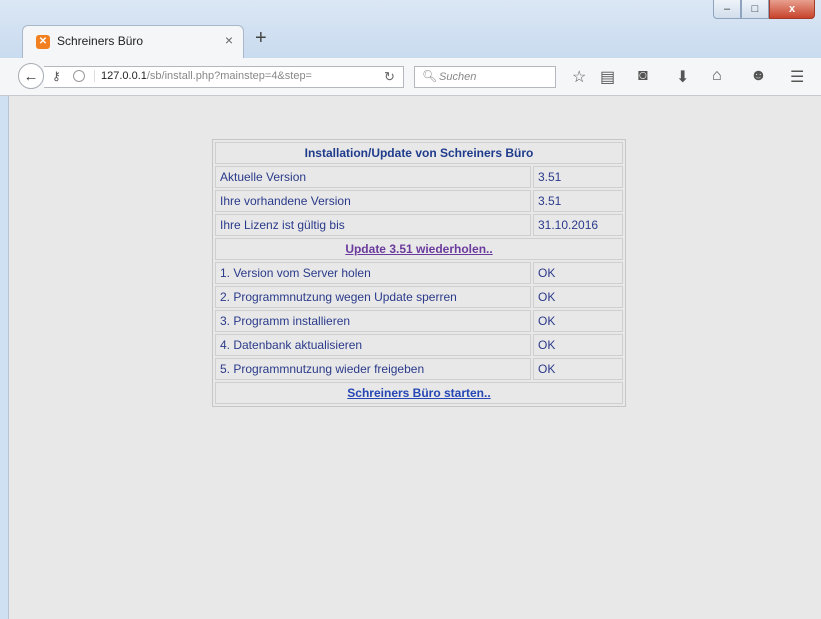  I want to click on minimize-button: –, so click(727, 9).